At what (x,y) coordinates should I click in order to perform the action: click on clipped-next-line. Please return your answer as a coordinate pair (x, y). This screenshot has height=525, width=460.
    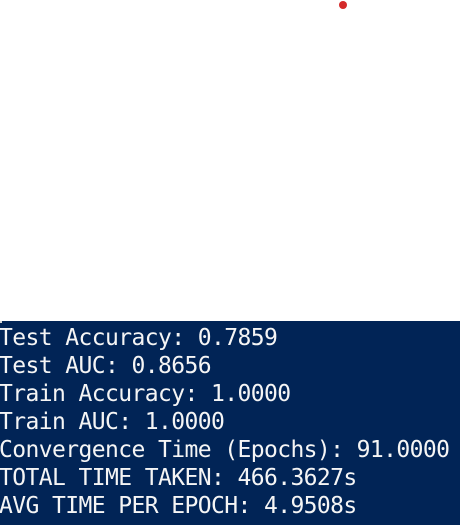
    Looking at the image, I should click on (230, 521).